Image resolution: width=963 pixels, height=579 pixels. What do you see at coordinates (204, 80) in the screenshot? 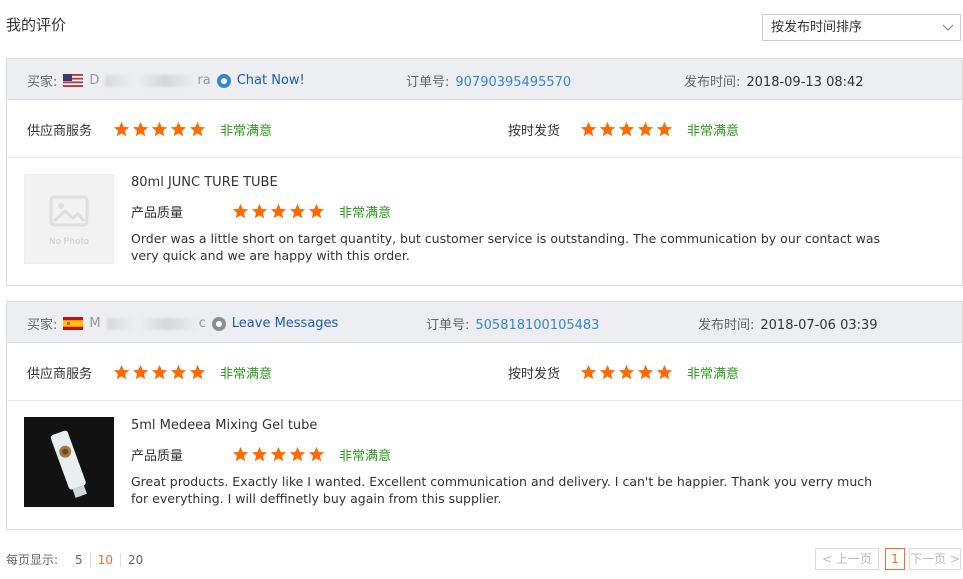
I see `buyer-name-suffix: ra` at bounding box center [204, 80].